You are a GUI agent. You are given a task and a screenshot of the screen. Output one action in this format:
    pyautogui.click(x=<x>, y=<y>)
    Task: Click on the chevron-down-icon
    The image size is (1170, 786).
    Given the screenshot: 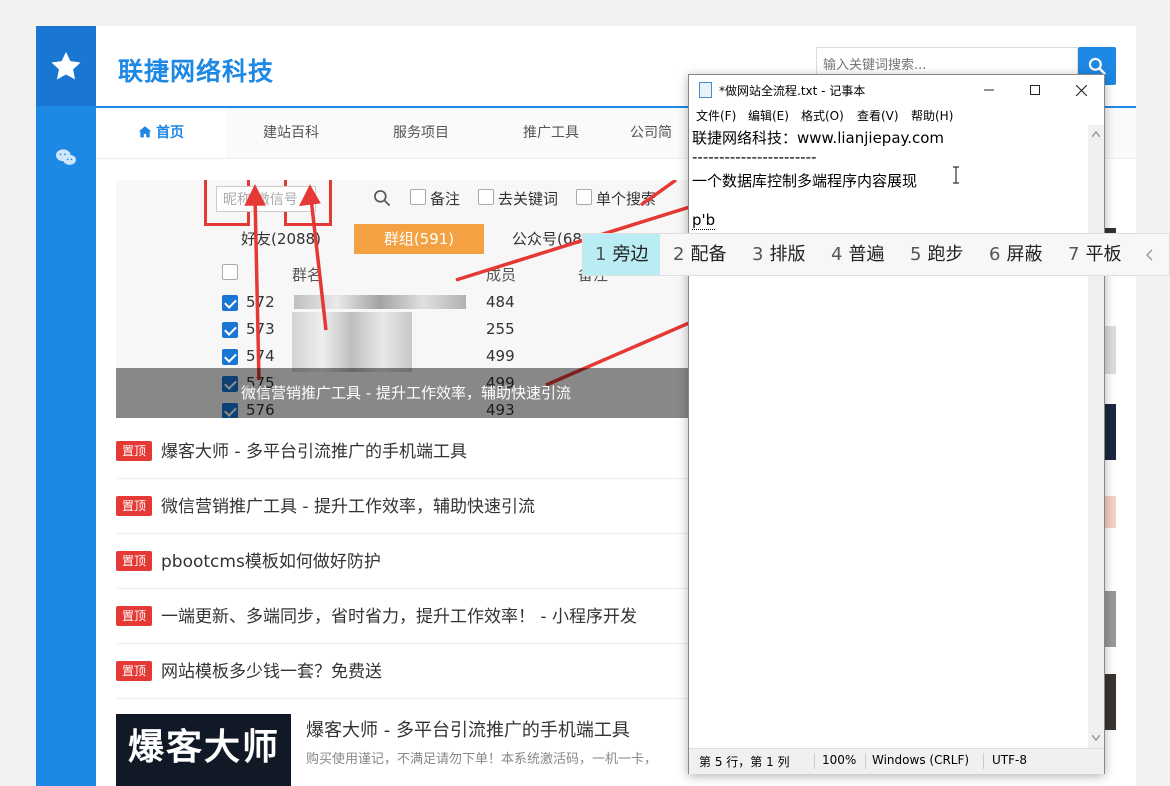 What is the action you would take?
    pyautogui.click(x=1096, y=738)
    